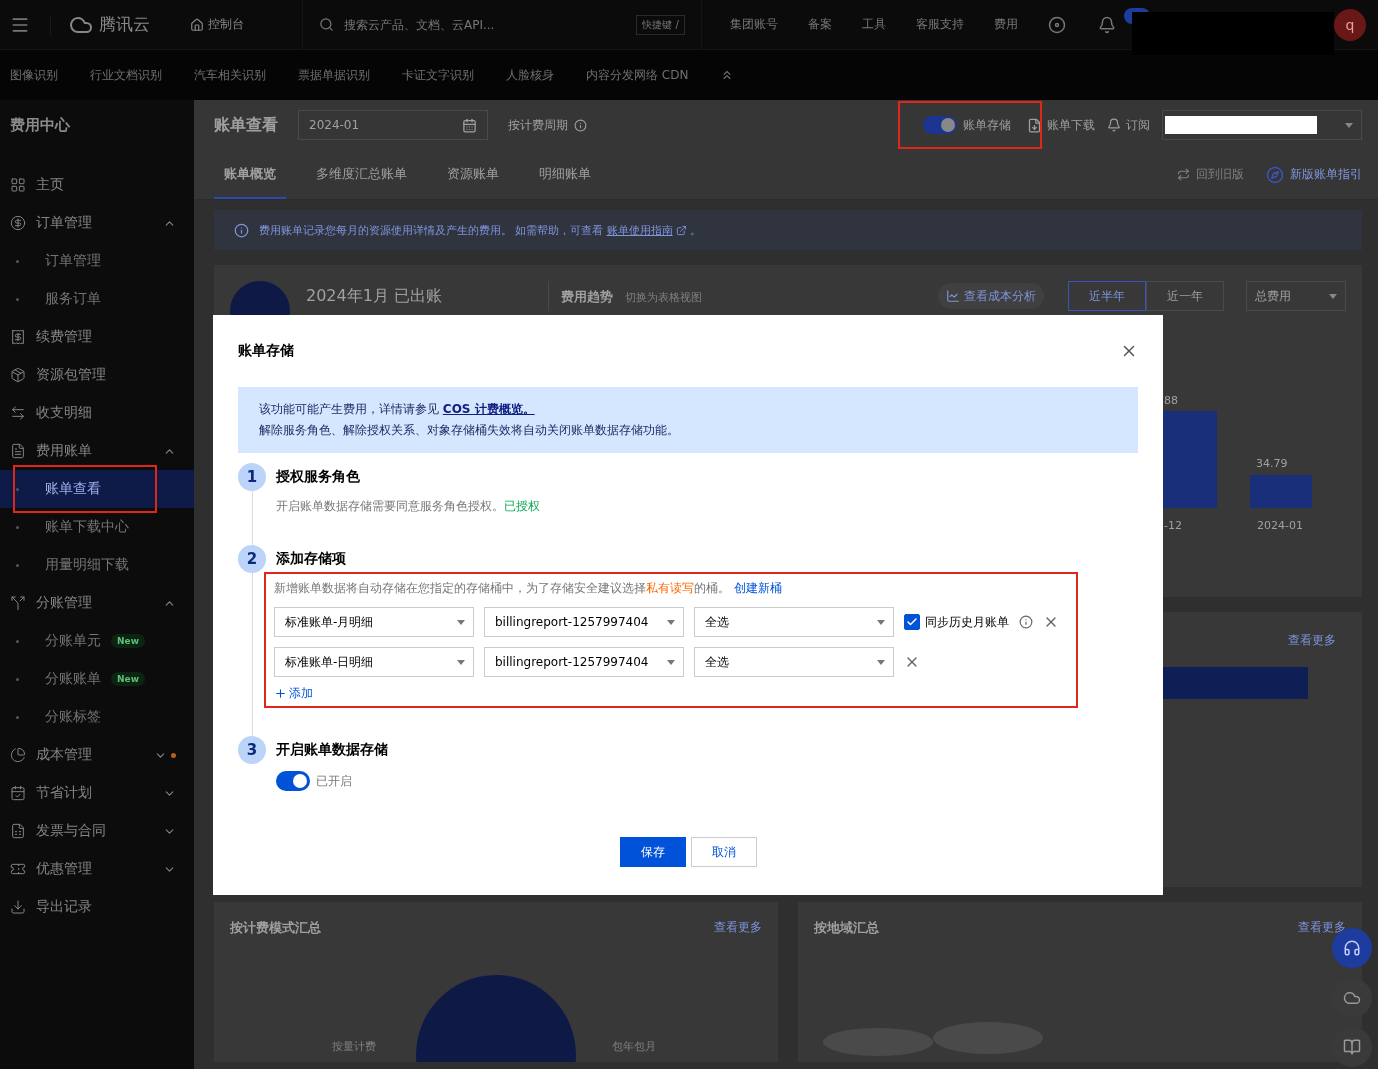  What do you see at coordinates (293, 693) in the screenshot?
I see `add-button: 添加` at bounding box center [293, 693].